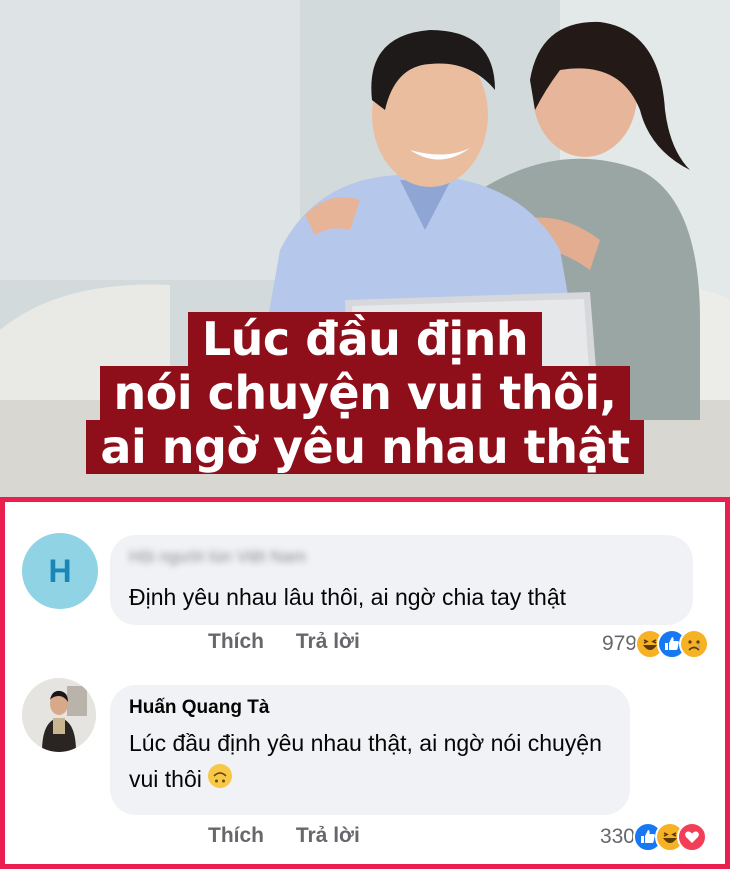 The height and width of the screenshot is (869, 730). Describe the element at coordinates (365, 339) in the screenshot. I see `caption-line-1: Lúc đầu định` at that location.